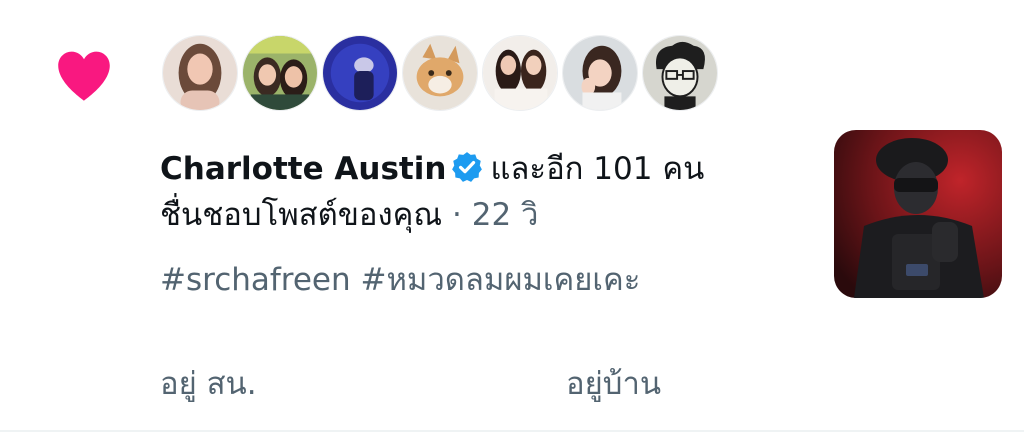 Image resolution: width=1024 pixels, height=440 pixels. I want to click on timestamp: 22 วิ, so click(505, 215).